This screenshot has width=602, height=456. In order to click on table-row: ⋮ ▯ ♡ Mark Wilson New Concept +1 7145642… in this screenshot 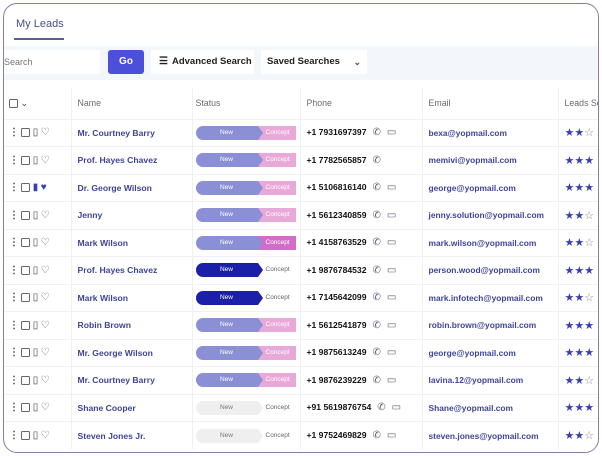, I will do `click(301, 297)`.